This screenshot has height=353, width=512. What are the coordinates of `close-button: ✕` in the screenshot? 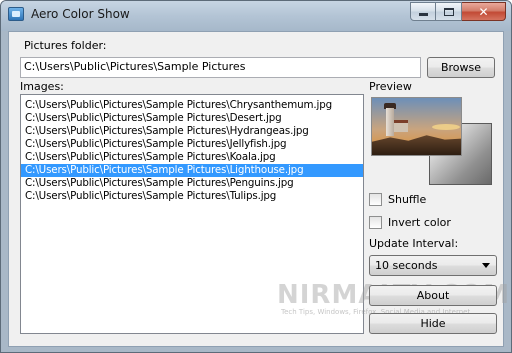 It's located at (484, 11).